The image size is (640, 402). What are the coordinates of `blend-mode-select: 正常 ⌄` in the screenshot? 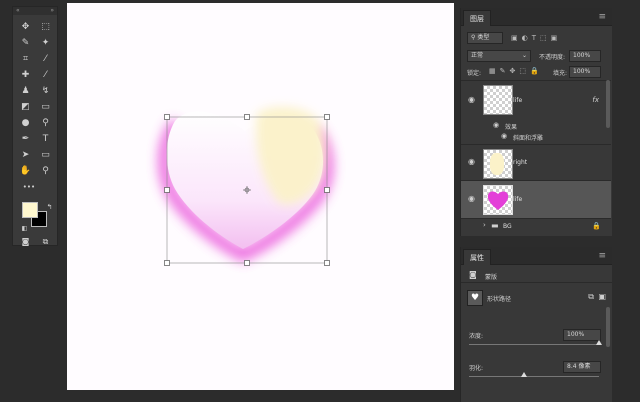 It's located at (499, 56).